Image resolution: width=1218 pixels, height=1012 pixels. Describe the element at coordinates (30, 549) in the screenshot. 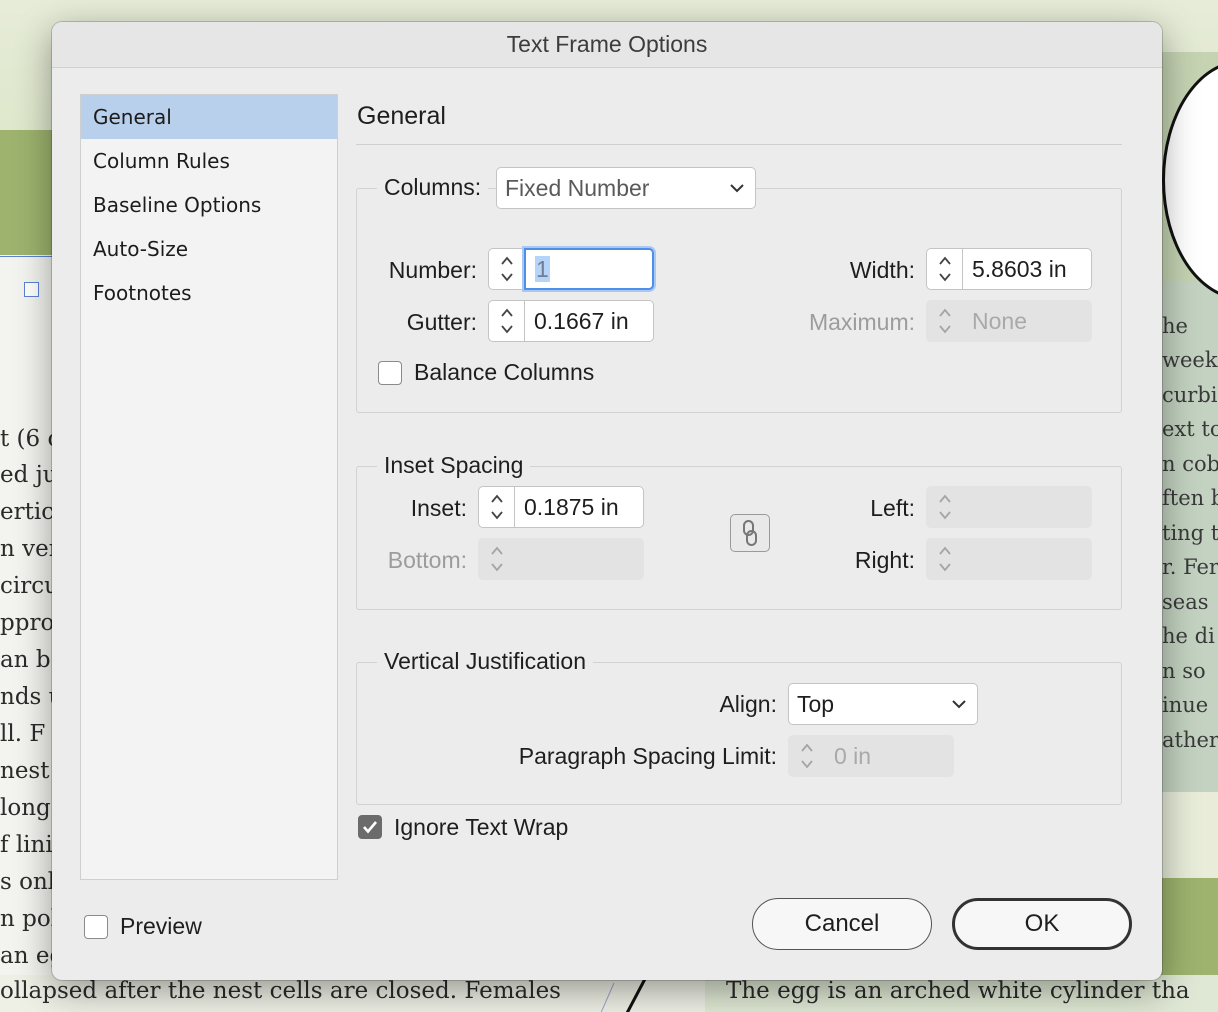

I see `bg-text-line: n ver` at that location.